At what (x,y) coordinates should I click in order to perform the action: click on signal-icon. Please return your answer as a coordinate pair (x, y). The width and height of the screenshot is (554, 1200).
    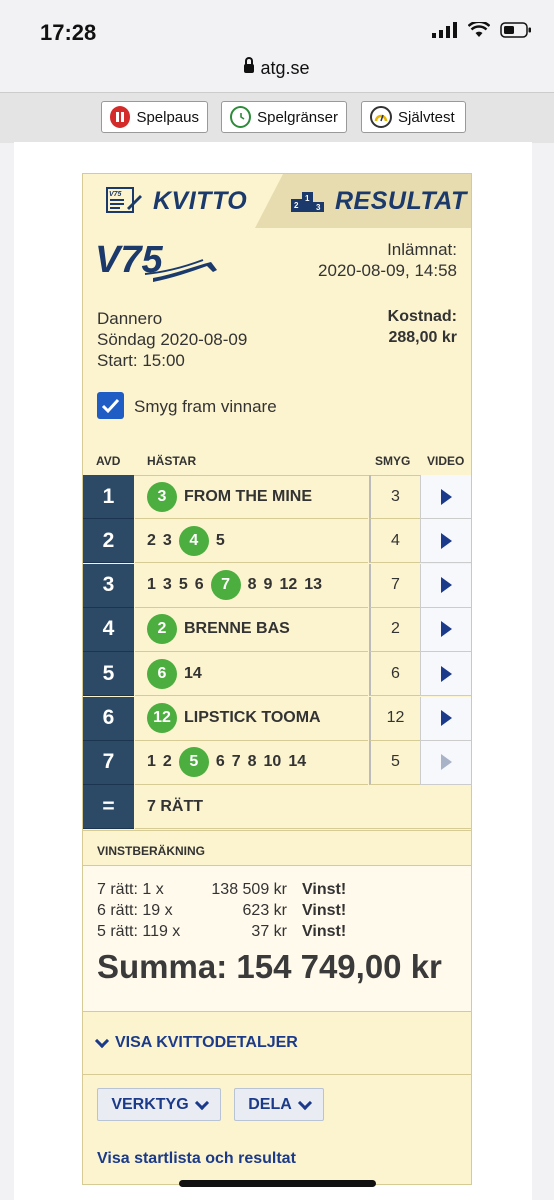
    Looking at the image, I should click on (444, 30).